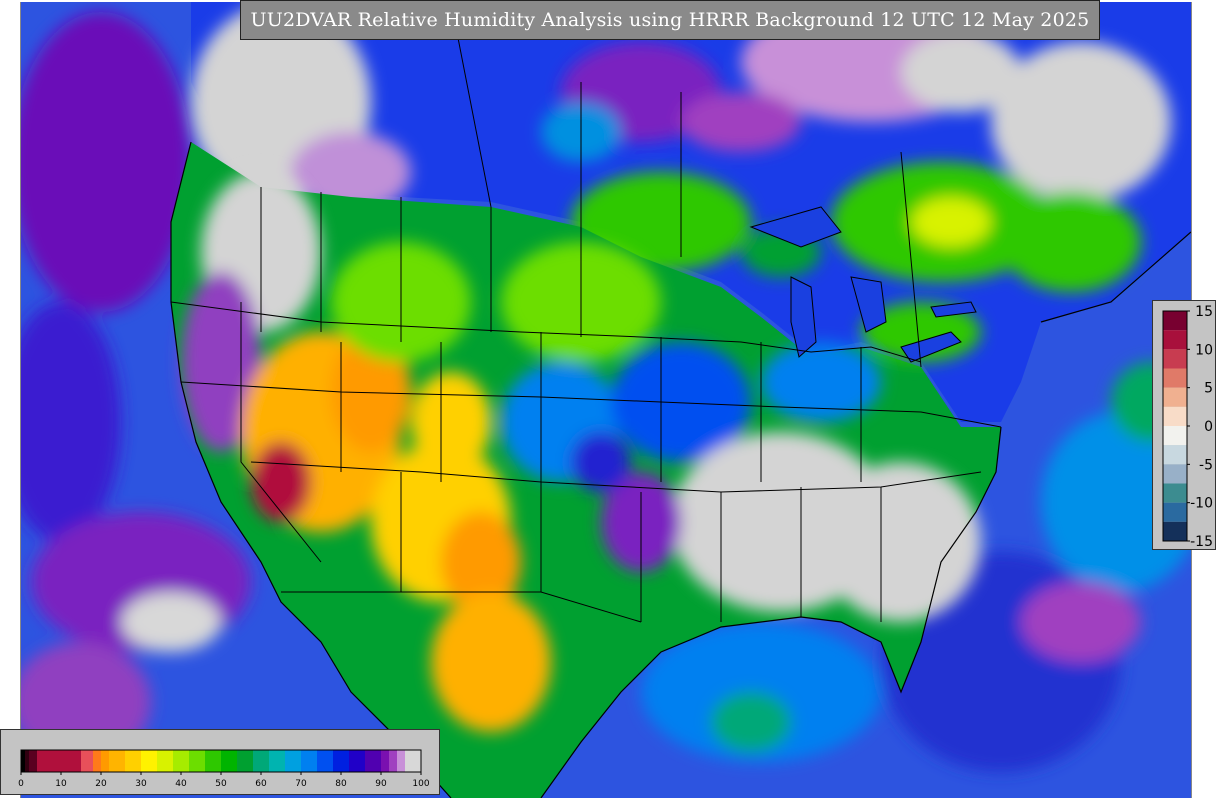 Image resolution: width=1216 pixels, height=800 pixels. I want to click on rh-colorbar: 0 10 20 30 40 50 60 70 80 90 100, so click(224, 769).